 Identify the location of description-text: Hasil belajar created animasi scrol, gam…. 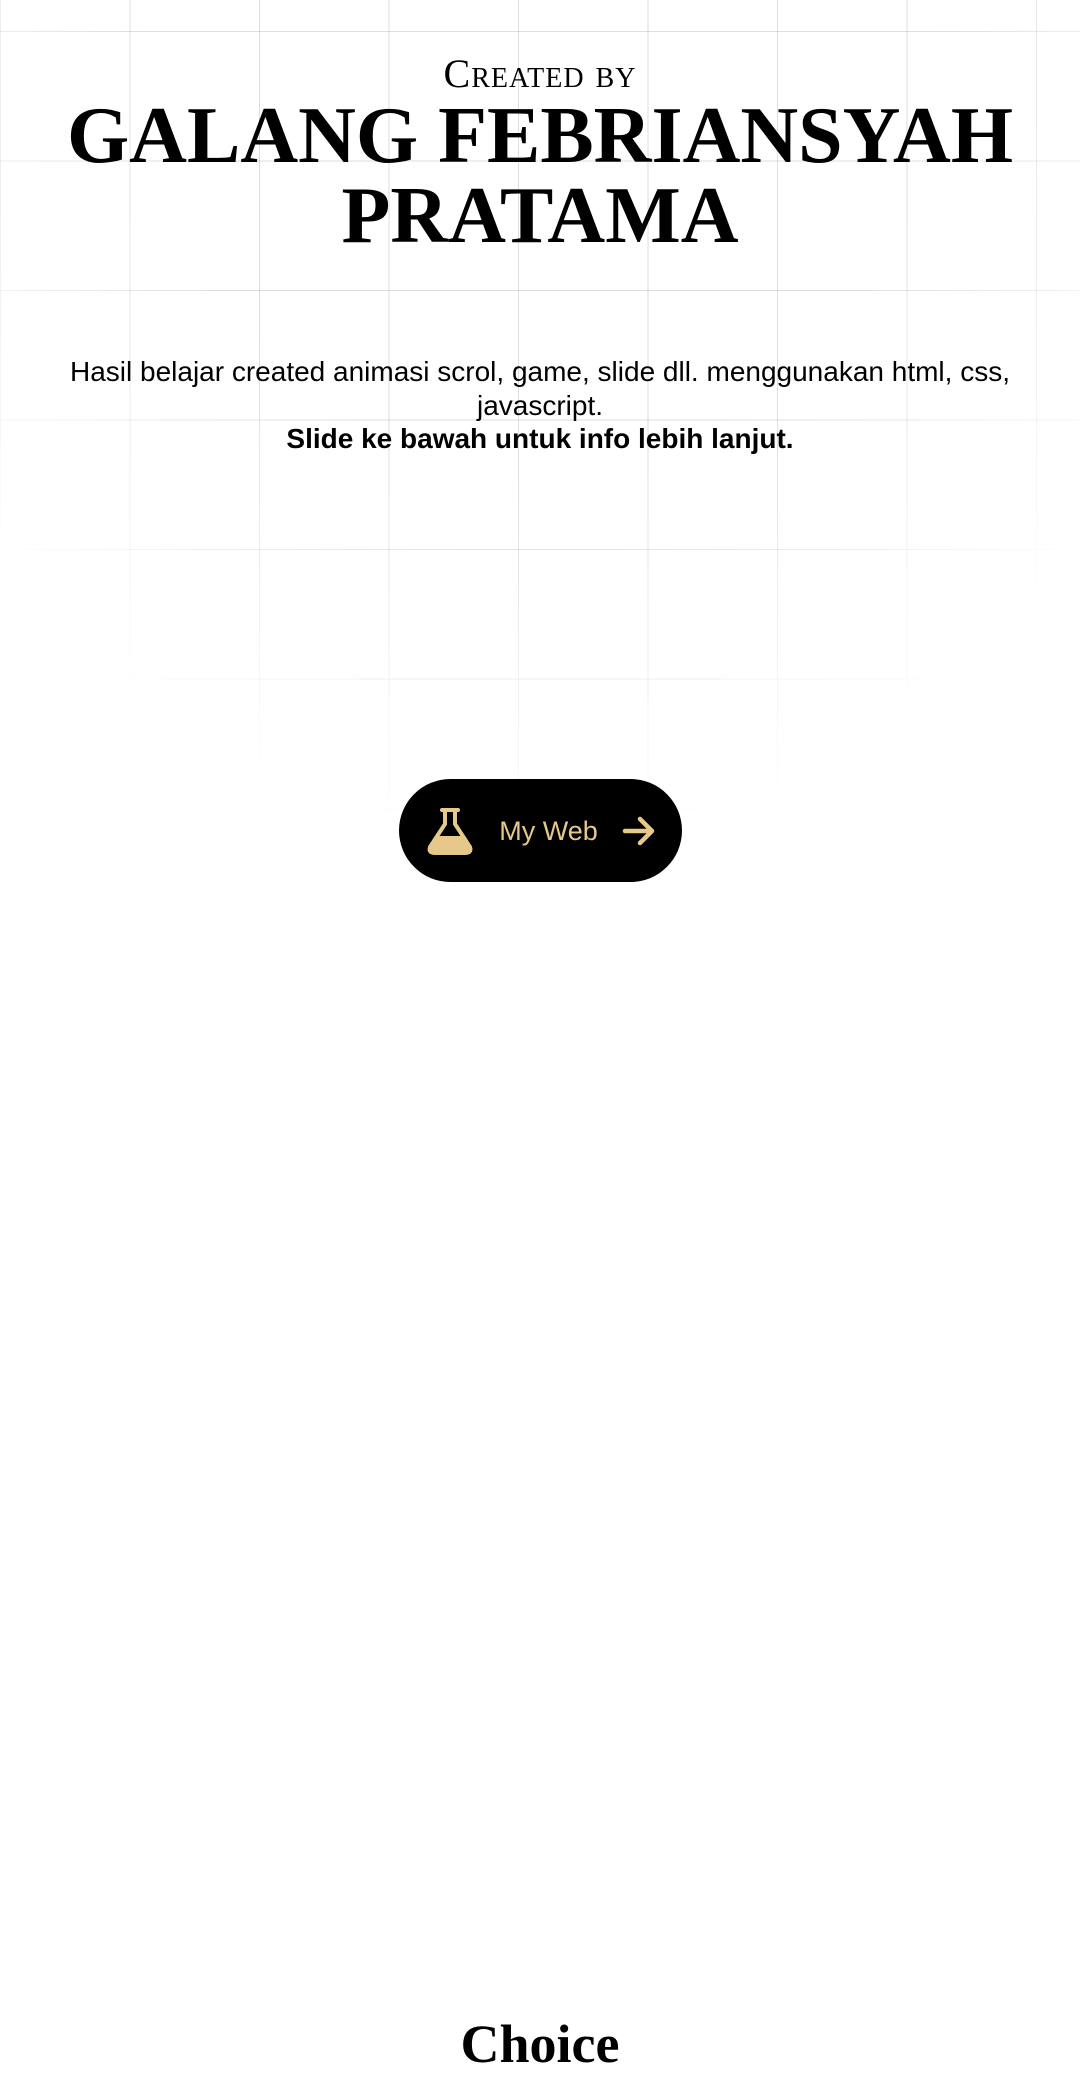
(540, 388).